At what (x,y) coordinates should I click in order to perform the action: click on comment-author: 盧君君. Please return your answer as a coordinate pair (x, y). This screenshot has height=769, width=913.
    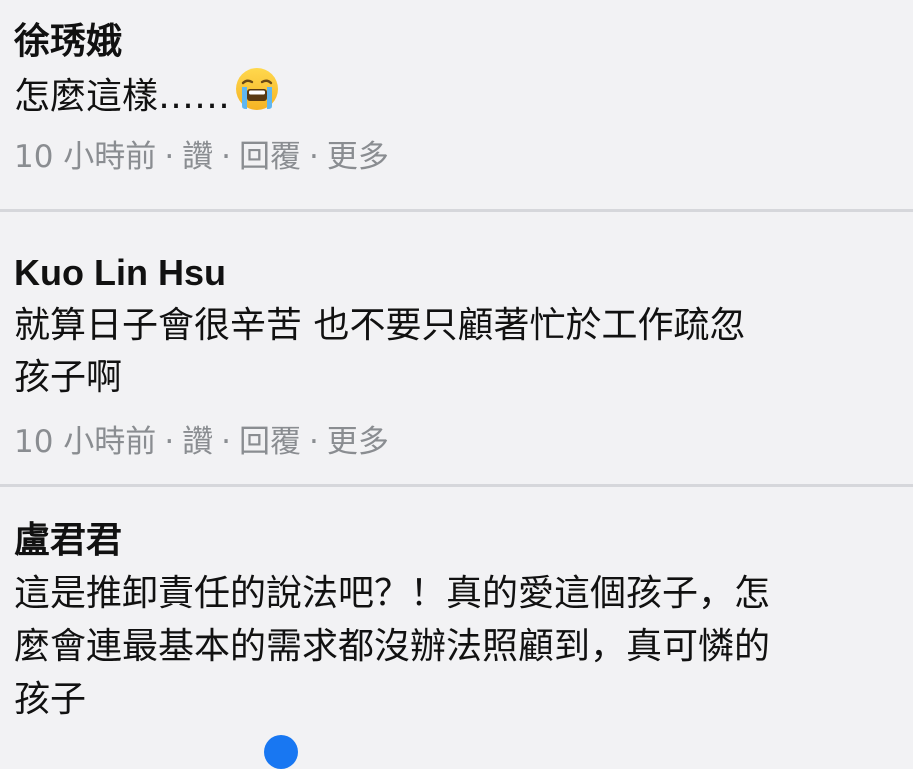
    Looking at the image, I should click on (456, 540).